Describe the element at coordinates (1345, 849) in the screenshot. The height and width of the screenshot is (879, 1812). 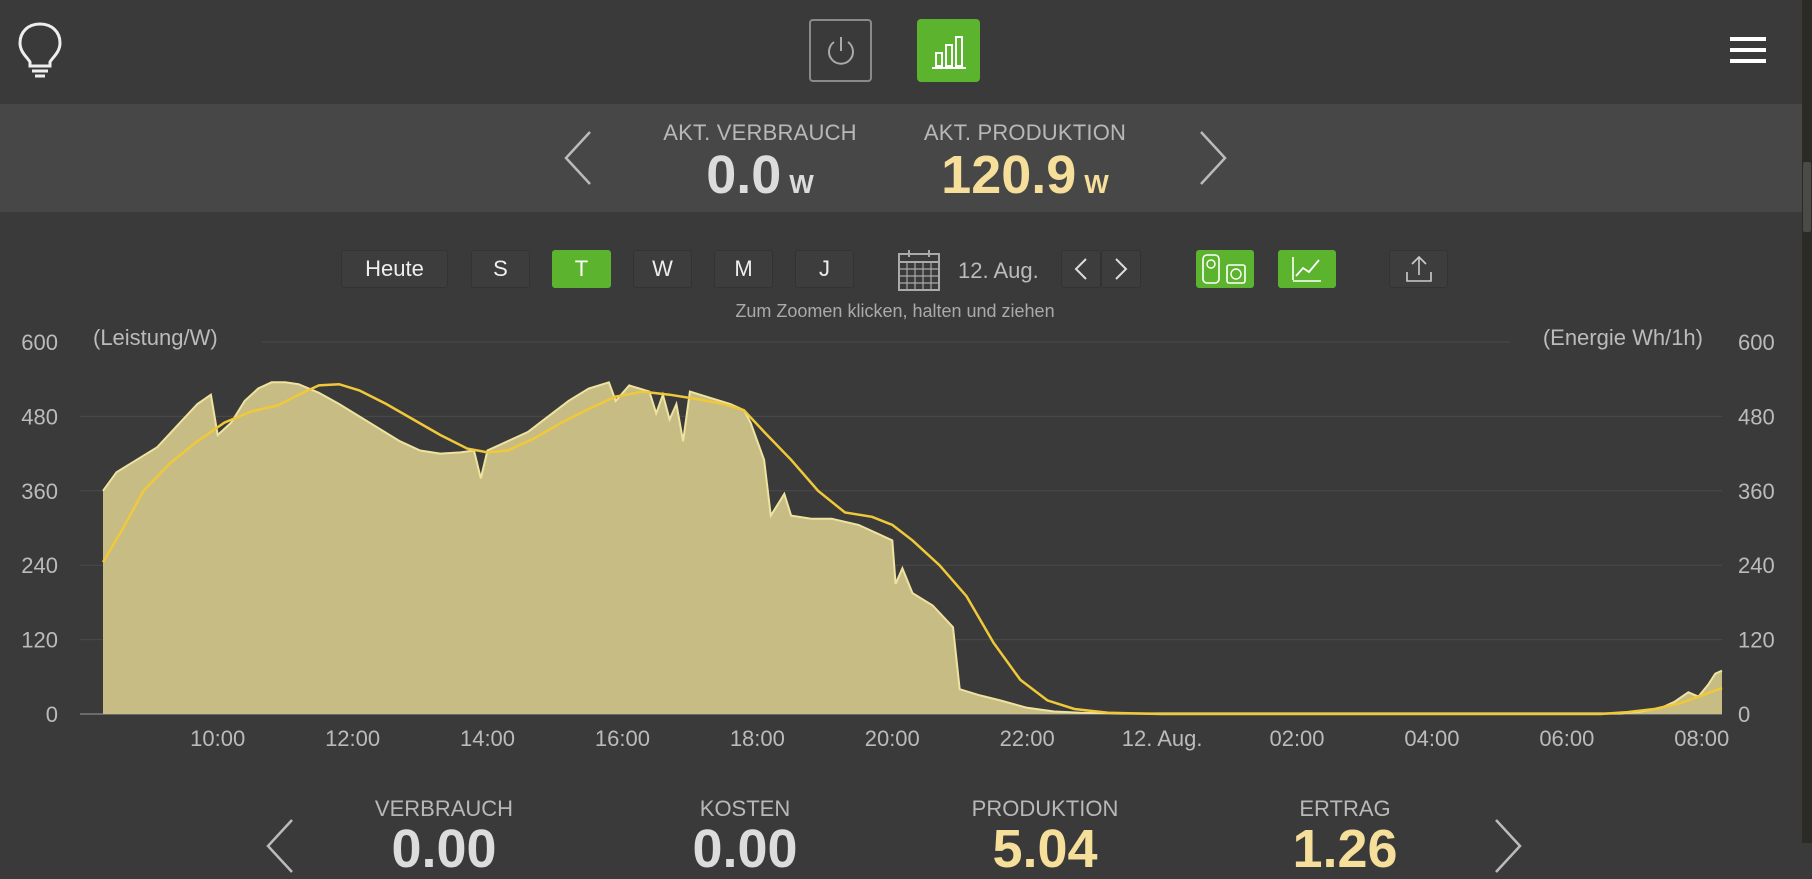
I see `summary-yield-value: 1.26` at that location.